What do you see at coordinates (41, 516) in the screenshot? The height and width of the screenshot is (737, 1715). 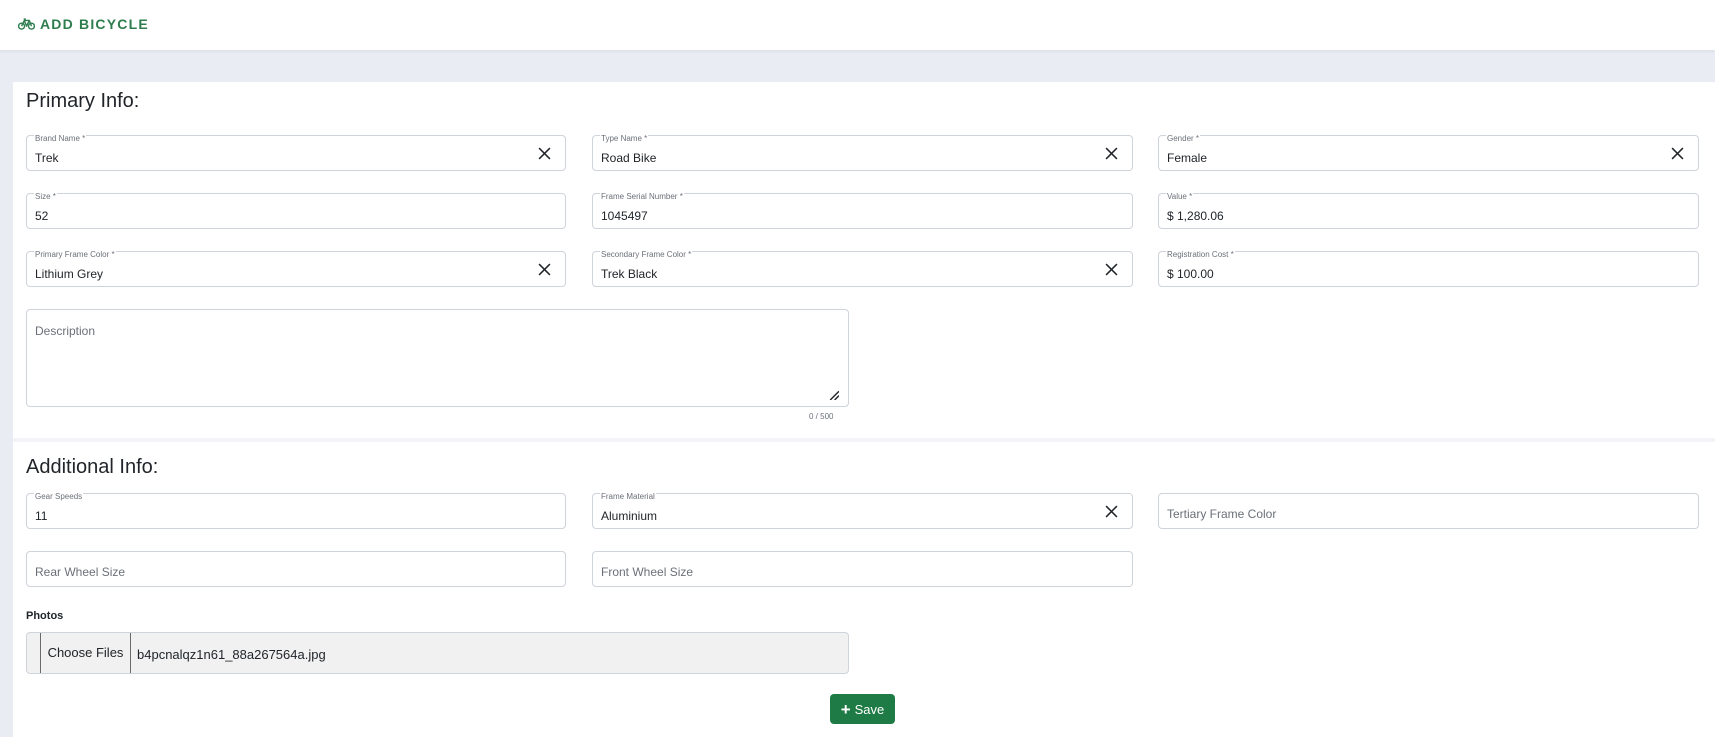 I see `gear-speeds-value: 11` at bounding box center [41, 516].